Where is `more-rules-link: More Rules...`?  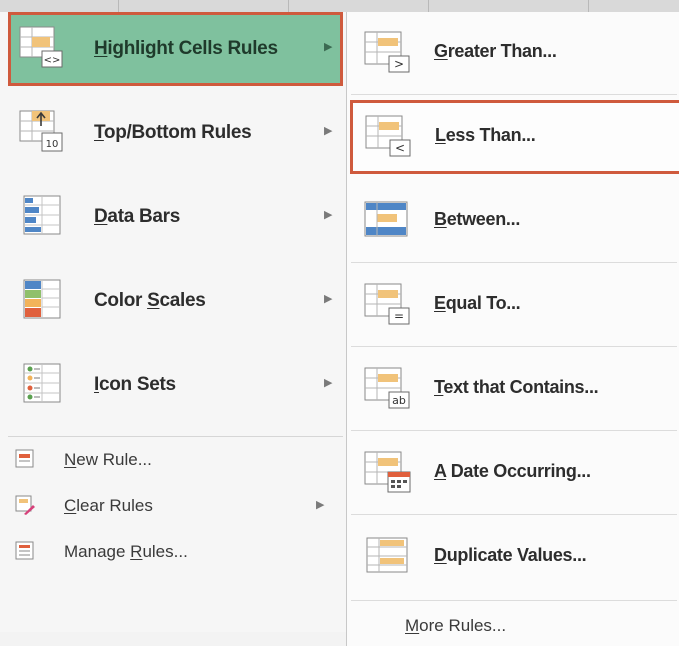 more-rules-link: More Rules... is located at coordinates (455, 626).